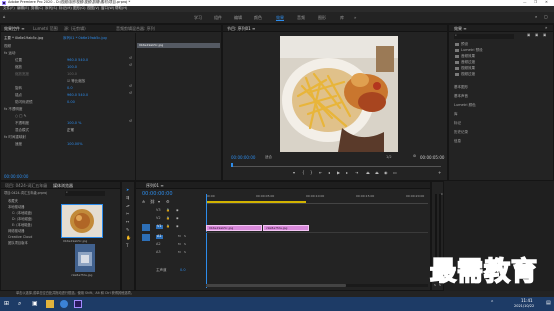 The height and width of the screenshot is (311, 554). What do you see at coordinates (232, 165) in the screenshot?
I see `playhead-marker` at bounding box center [232, 165].